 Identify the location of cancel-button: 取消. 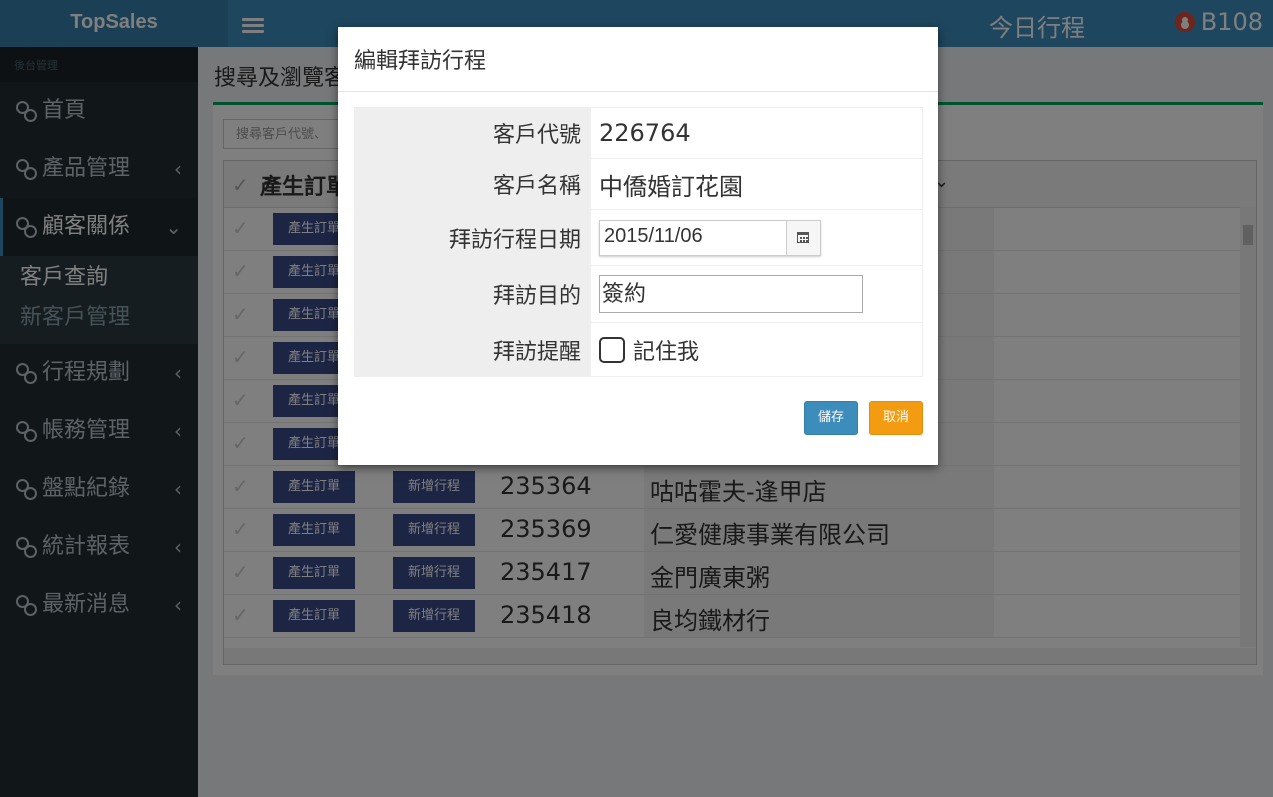
(896, 418).